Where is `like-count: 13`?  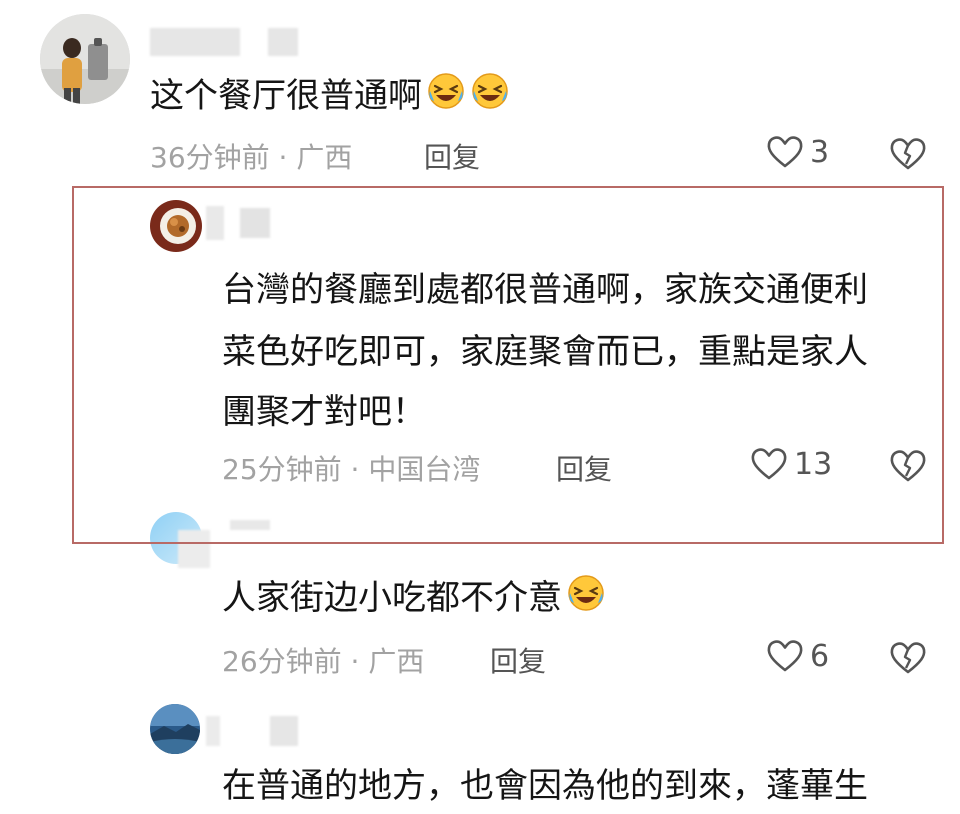
like-count: 13 is located at coordinates (813, 464).